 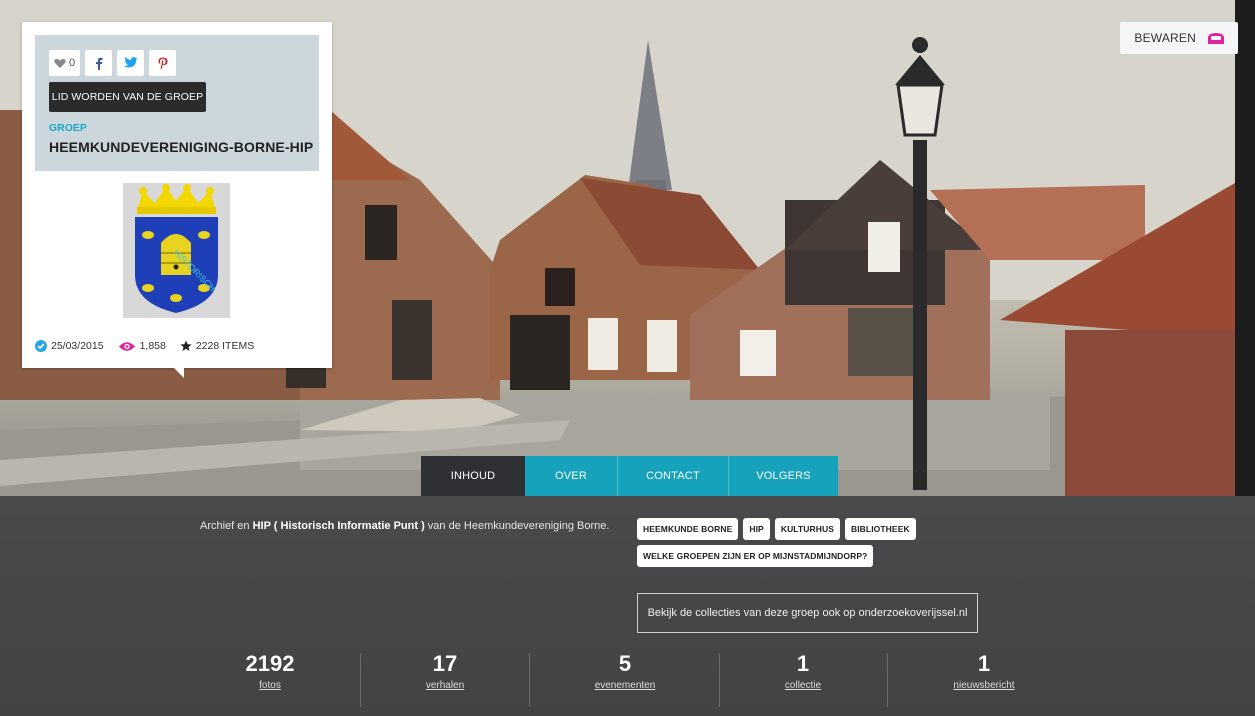 I want to click on stat-link: fotos, so click(x=270, y=685).